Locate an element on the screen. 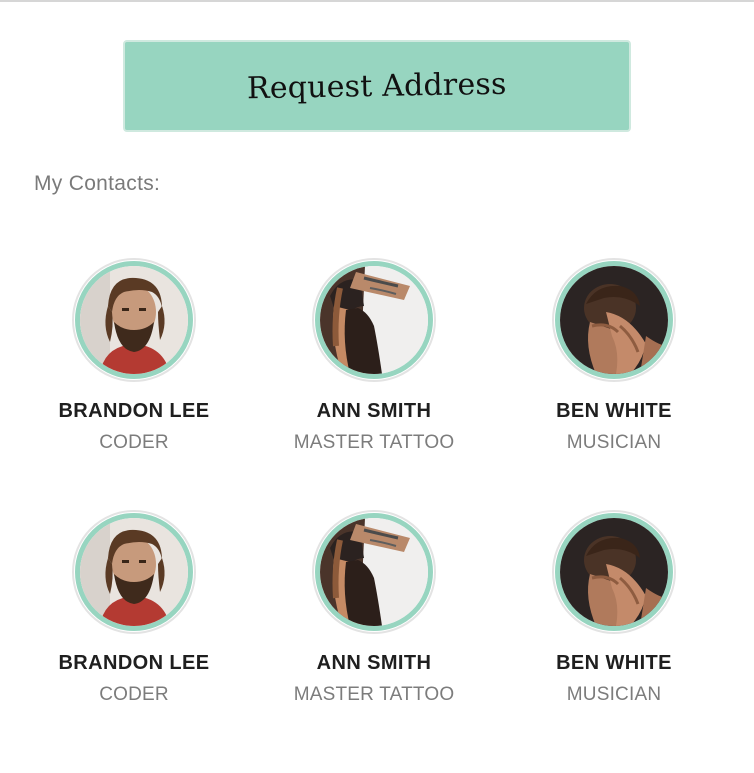 This screenshot has width=754, height=773. request-address-button: Request Address is located at coordinates (377, 86).